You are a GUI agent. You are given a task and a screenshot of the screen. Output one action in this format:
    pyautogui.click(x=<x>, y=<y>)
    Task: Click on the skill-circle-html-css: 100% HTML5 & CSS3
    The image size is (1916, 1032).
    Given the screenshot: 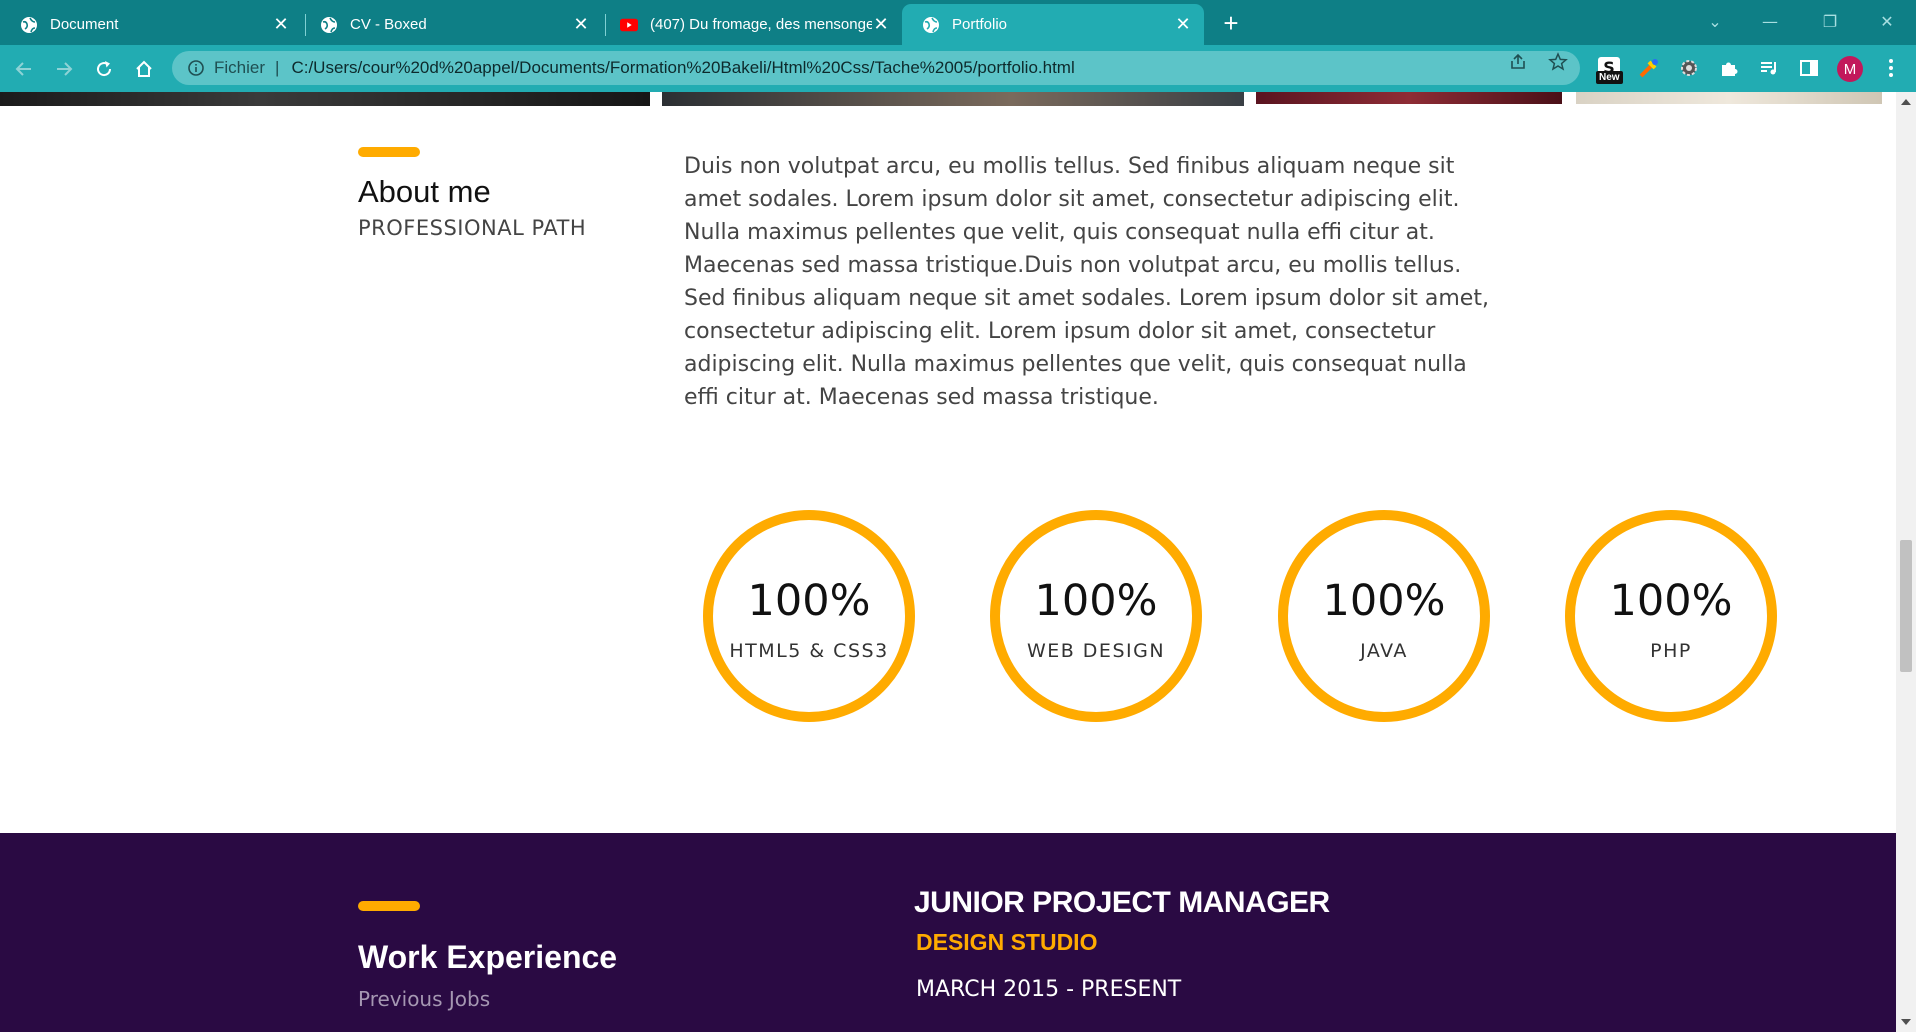 What is the action you would take?
    pyautogui.click(x=809, y=616)
    